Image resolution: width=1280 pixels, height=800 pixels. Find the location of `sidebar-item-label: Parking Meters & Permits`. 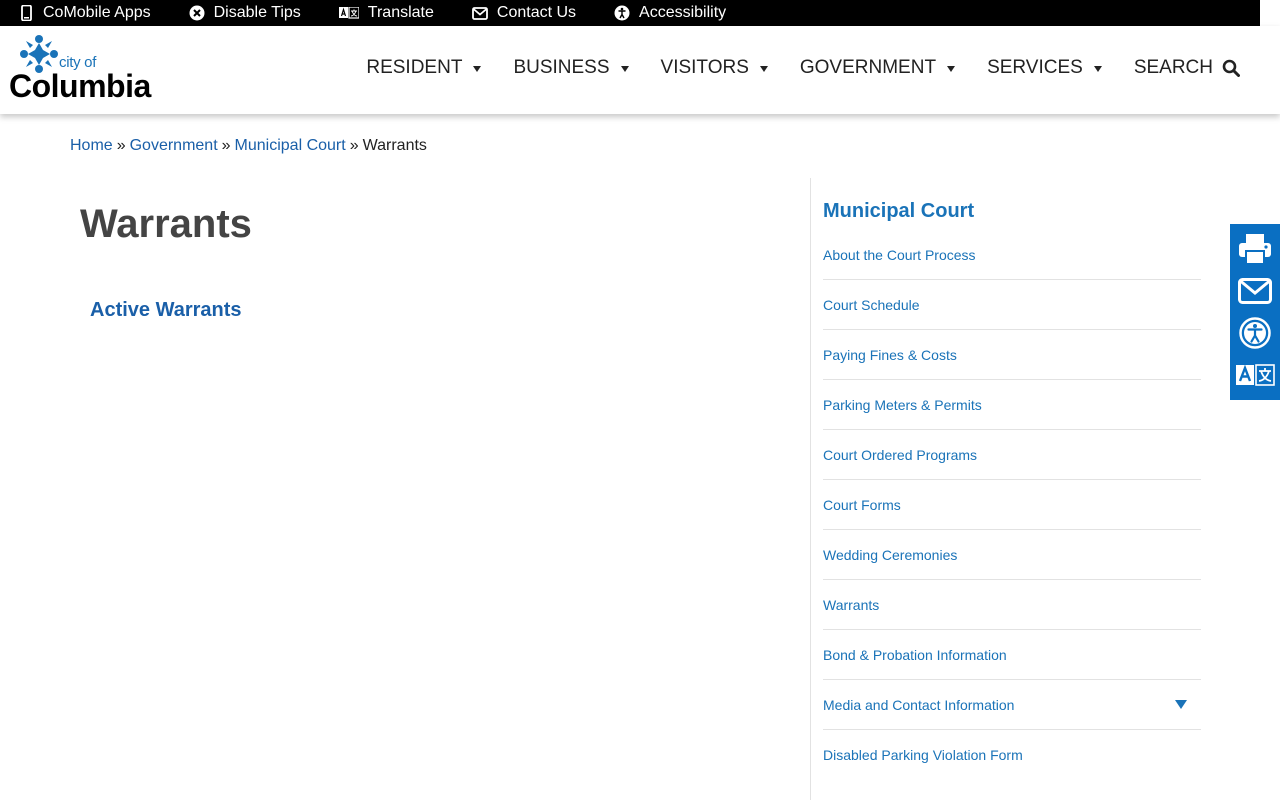

sidebar-item-label: Parking Meters & Permits is located at coordinates (902, 404).